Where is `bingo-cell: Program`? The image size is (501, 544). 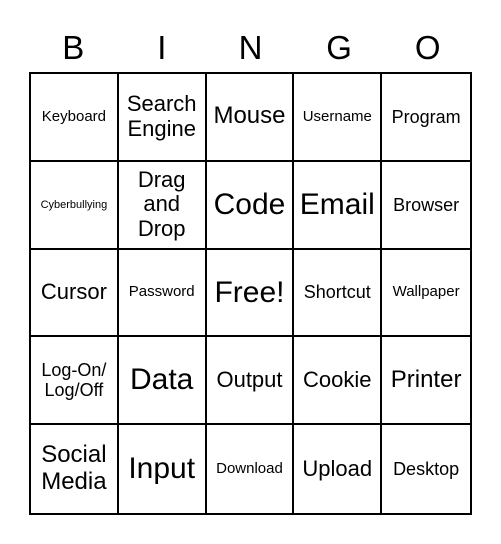
bingo-cell: Program is located at coordinates (426, 118).